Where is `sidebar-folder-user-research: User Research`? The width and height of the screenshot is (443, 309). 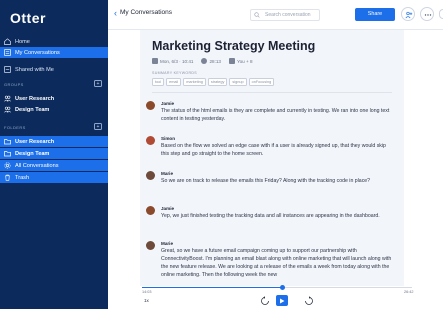
sidebar-folder-user-research: User Research is located at coordinates (54, 141).